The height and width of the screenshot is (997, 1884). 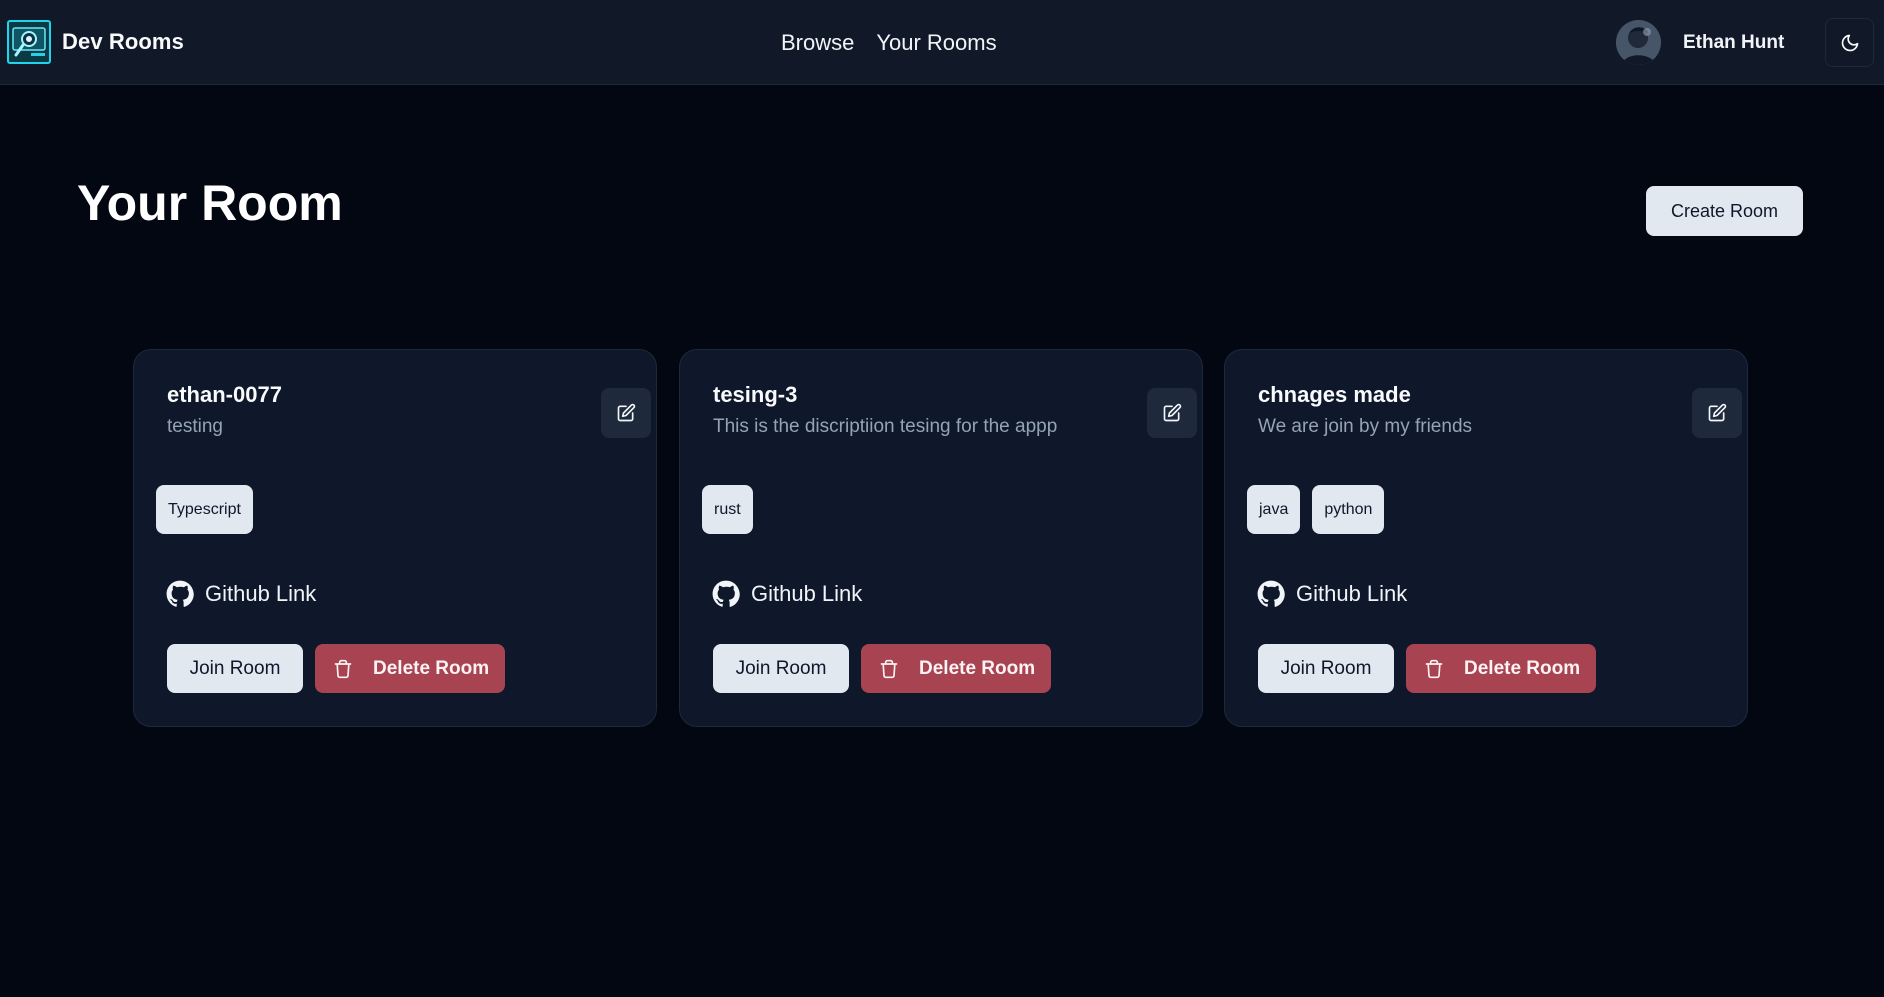 I want to click on room-name: ethan-0077, so click(x=224, y=394).